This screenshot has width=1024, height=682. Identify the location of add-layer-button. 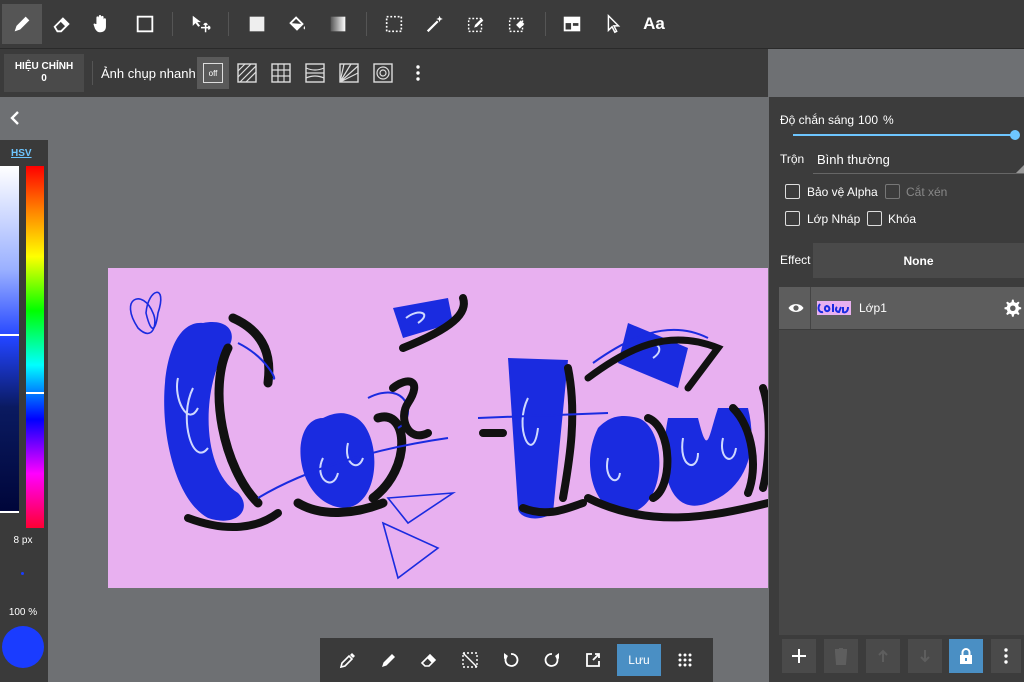
(799, 656).